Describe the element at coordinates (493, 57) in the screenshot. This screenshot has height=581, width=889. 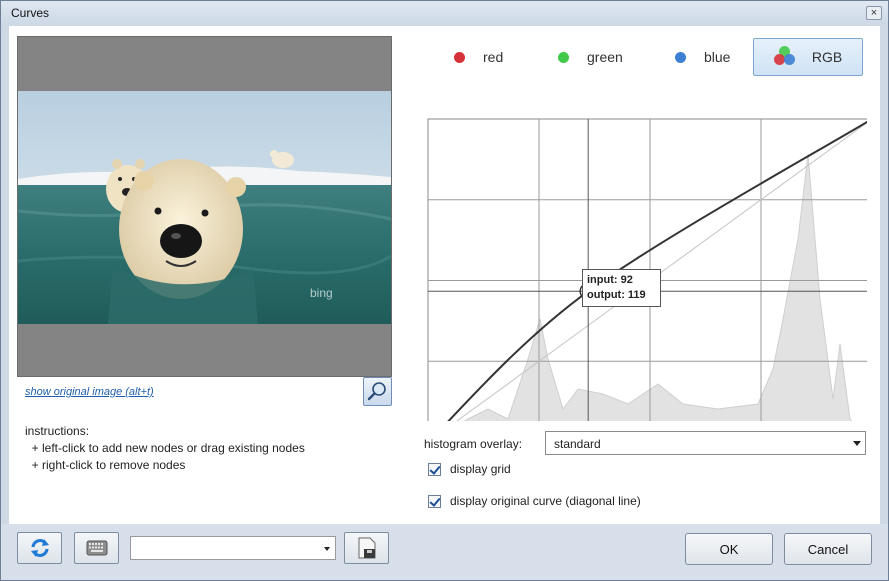
I see `channel-label: red` at that location.